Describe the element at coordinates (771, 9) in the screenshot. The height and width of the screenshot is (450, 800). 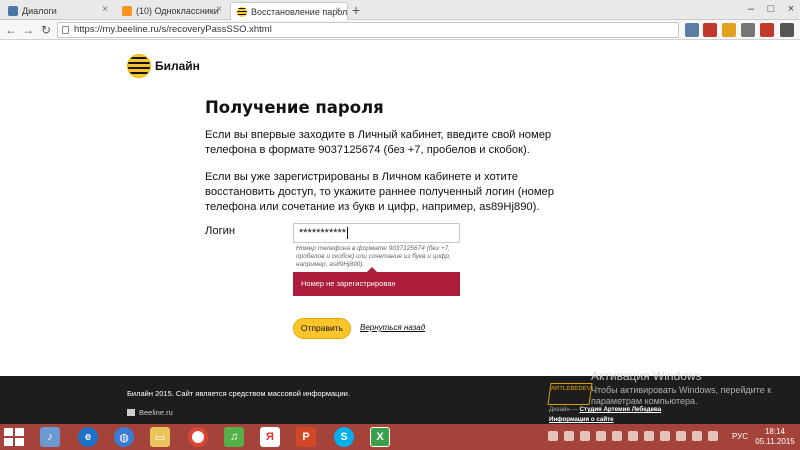
I see `maximize-icon: □` at that location.